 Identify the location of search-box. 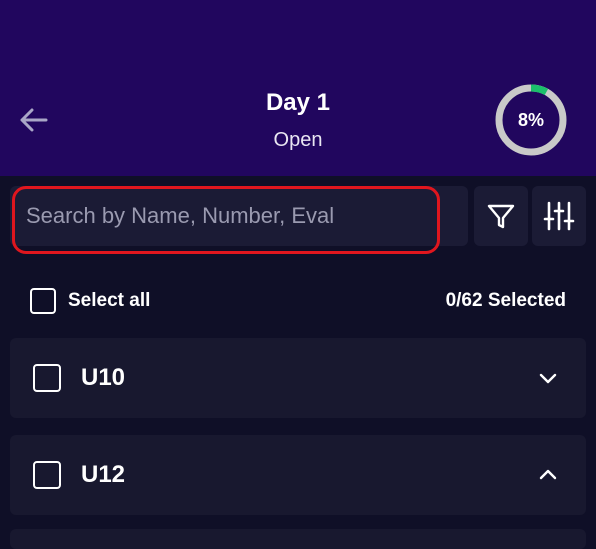
(239, 216).